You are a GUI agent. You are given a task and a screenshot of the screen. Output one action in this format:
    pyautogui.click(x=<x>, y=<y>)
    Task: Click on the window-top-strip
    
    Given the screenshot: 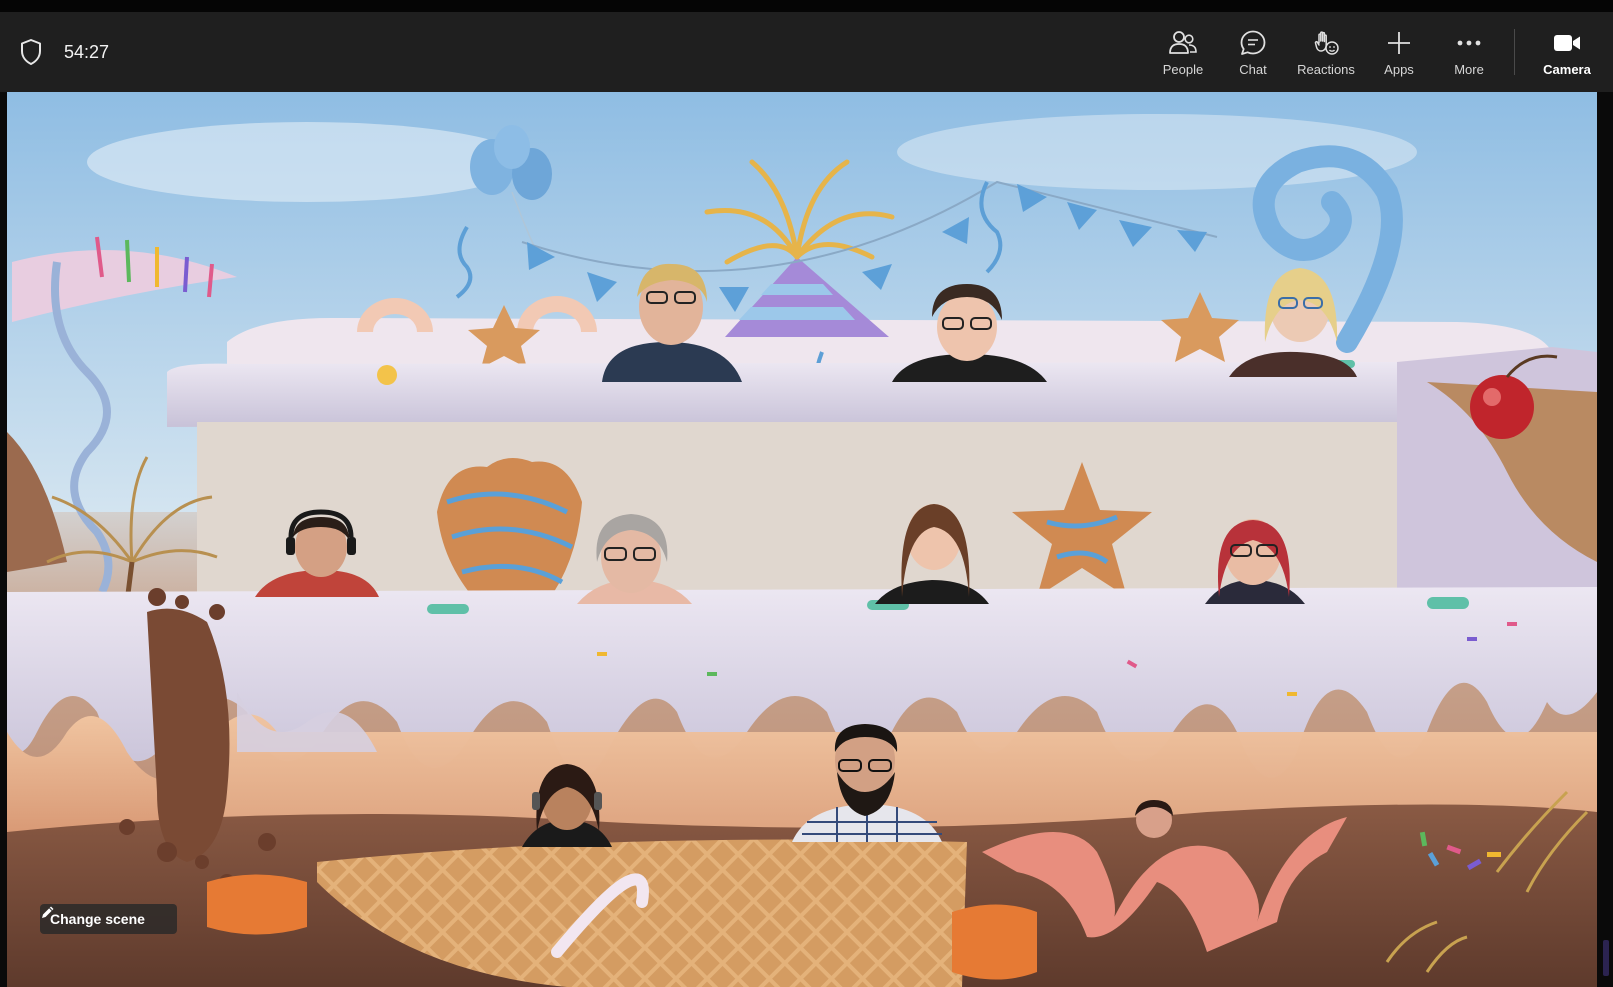 What is the action you would take?
    pyautogui.click(x=806, y=6)
    